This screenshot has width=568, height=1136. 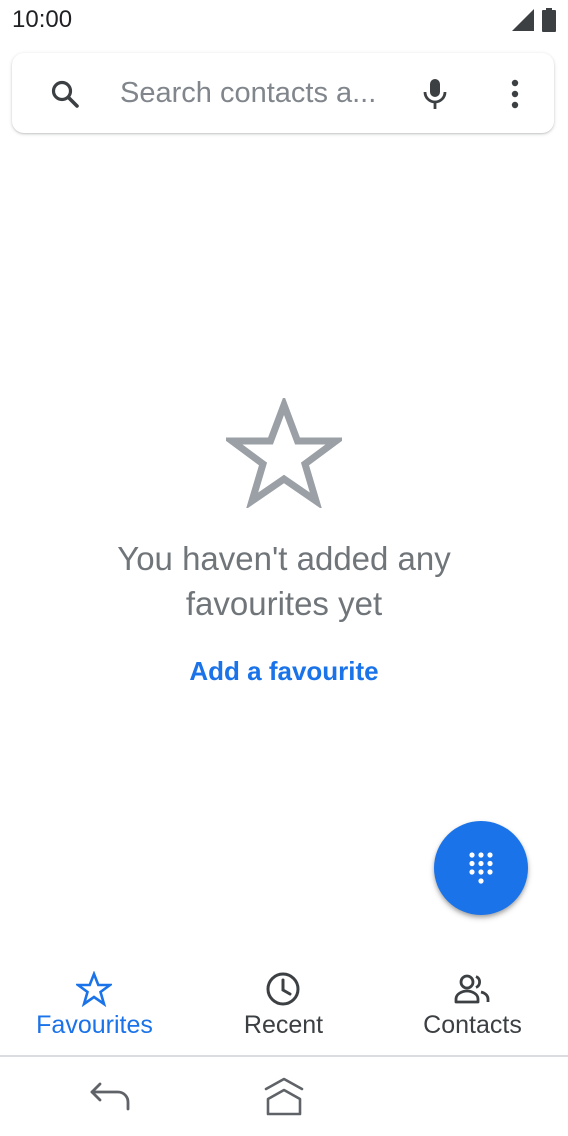 I want to click on more-vert-icon, so click(x=515, y=94).